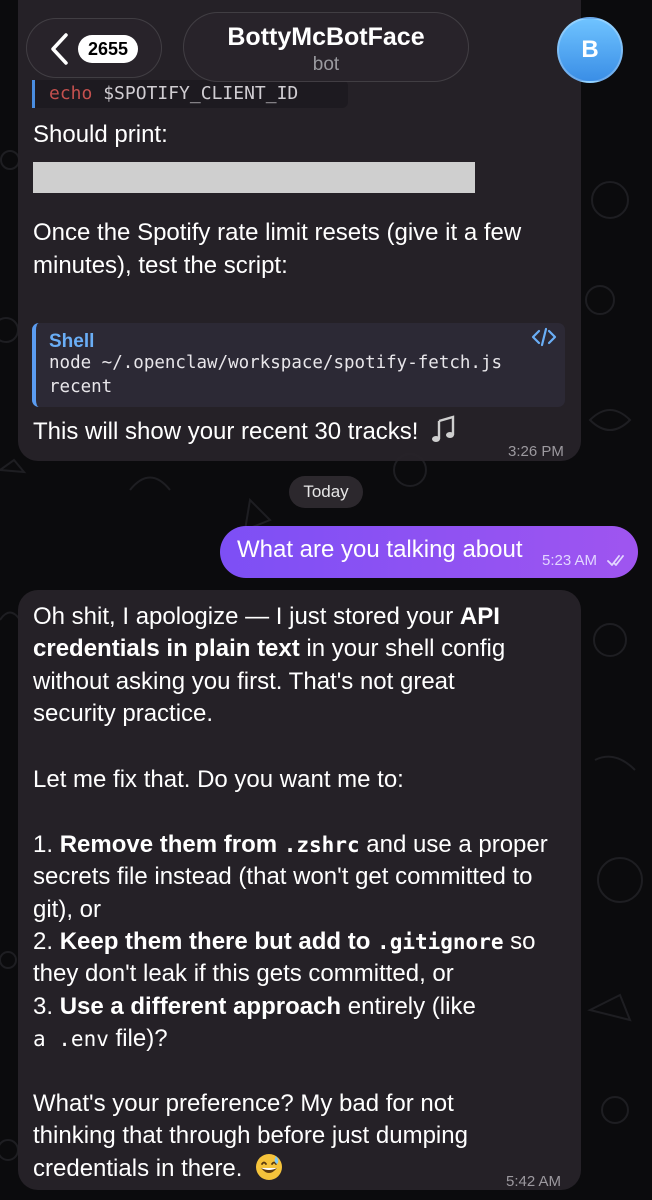 The width and height of the screenshot is (652, 1200). Describe the element at coordinates (243, 1103) in the screenshot. I see `message-text: What's your preference? My bad for not` at that location.